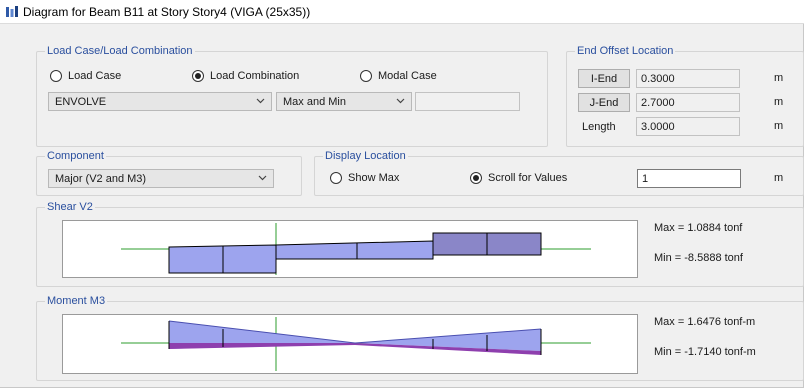 This screenshot has height=388, width=804. What do you see at coordinates (255, 76) in the screenshot?
I see `radio-load-combination-label: Load Combination` at bounding box center [255, 76].